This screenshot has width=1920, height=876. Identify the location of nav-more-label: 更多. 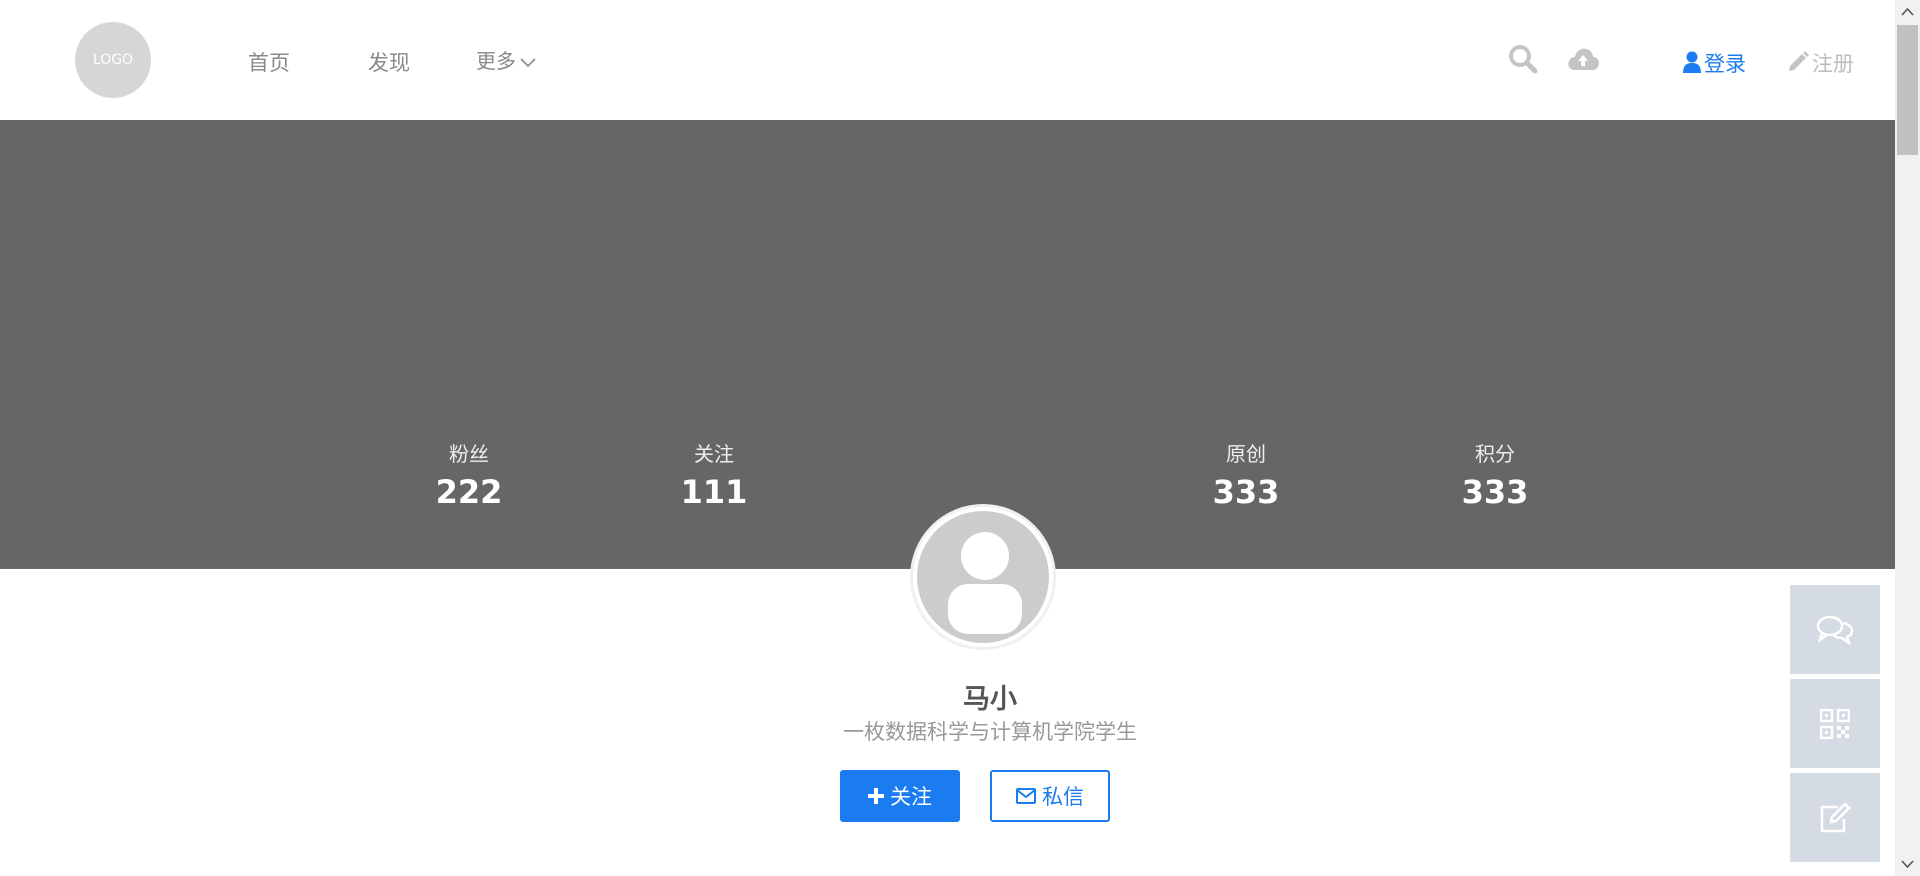
(496, 61).